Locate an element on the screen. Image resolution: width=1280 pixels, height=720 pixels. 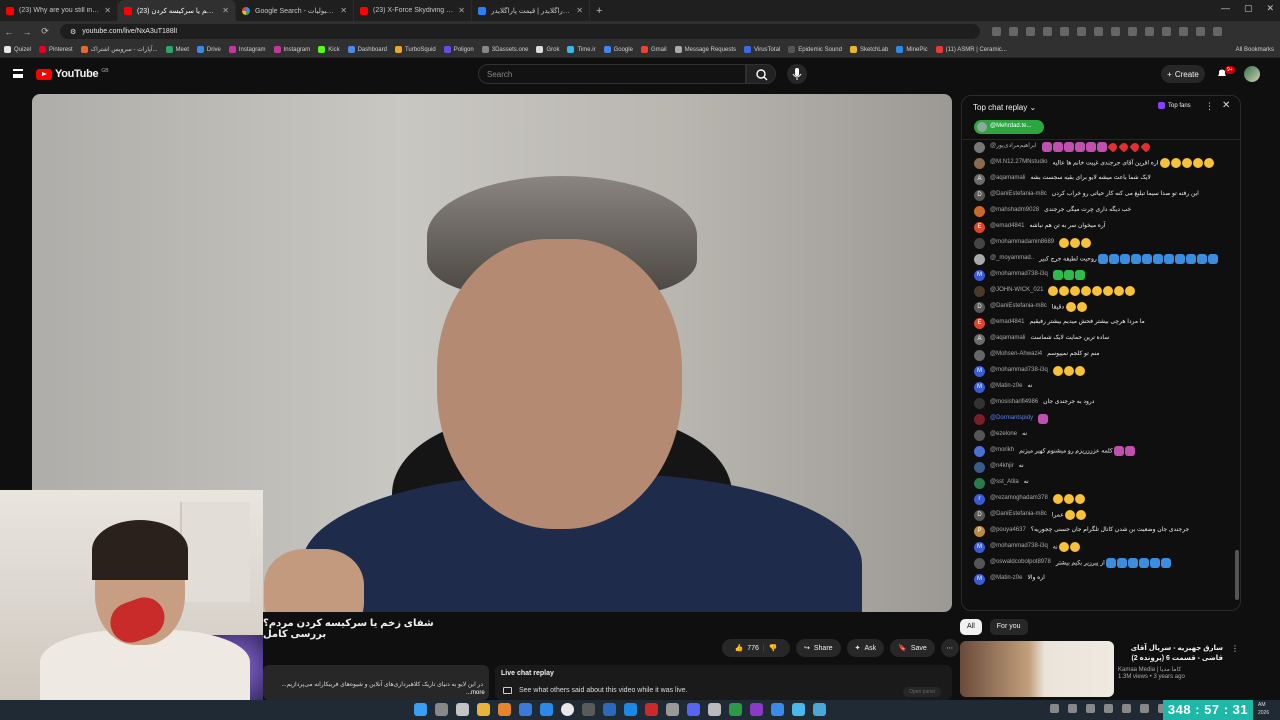
share-button: ↪ Share is located at coordinates (818, 648).